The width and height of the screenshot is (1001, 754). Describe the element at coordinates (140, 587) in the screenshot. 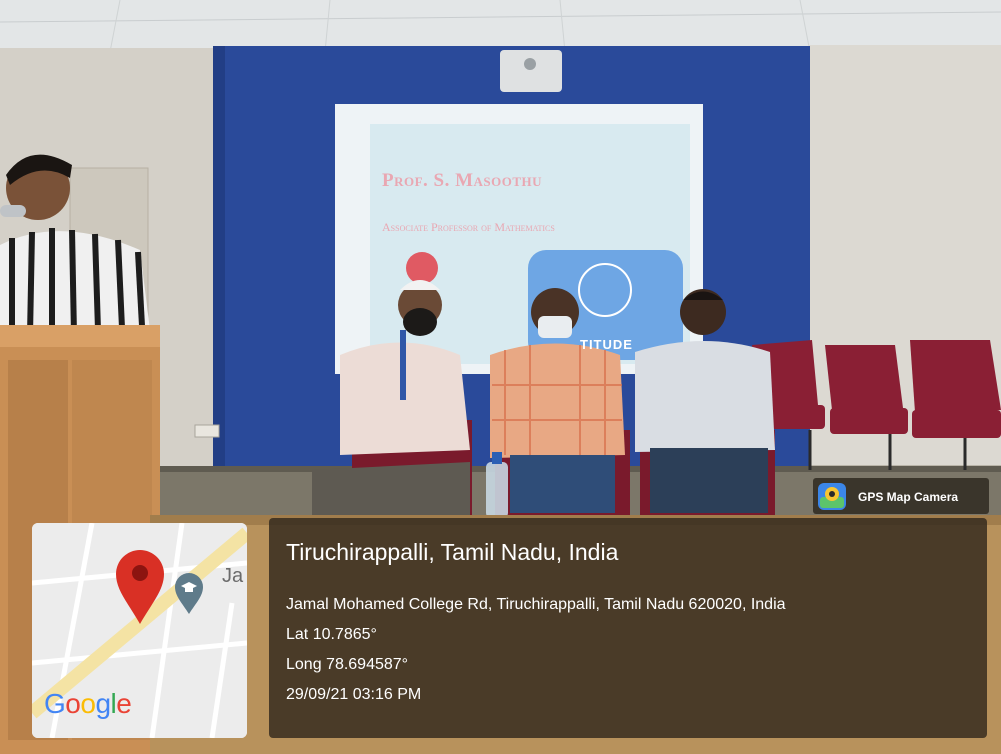

I see `map-marker-icon` at that location.